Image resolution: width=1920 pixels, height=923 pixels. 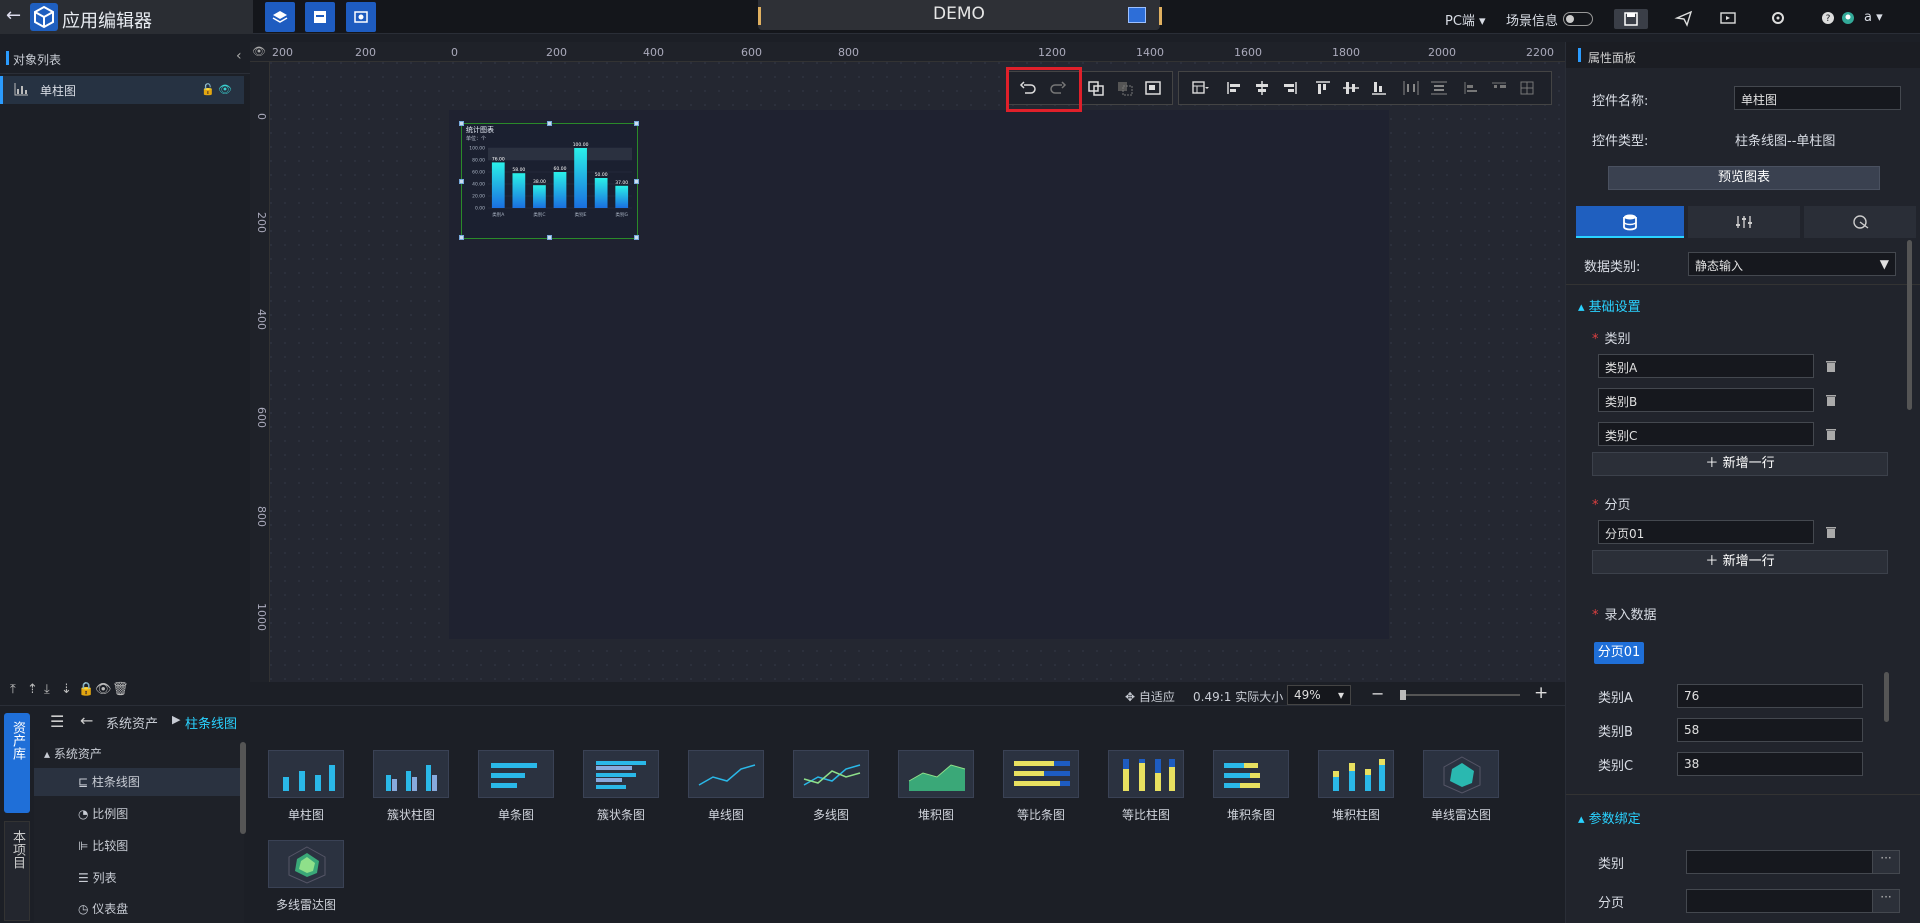 What do you see at coordinates (139, 814) in the screenshot?
I see `tree-item: ◔ 比例图` at bounding box center [139, 814].